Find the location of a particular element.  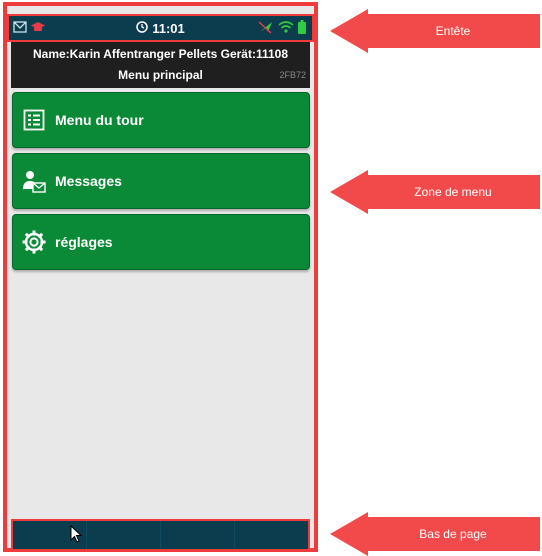

list-icon is located at coordinates (34, 120).